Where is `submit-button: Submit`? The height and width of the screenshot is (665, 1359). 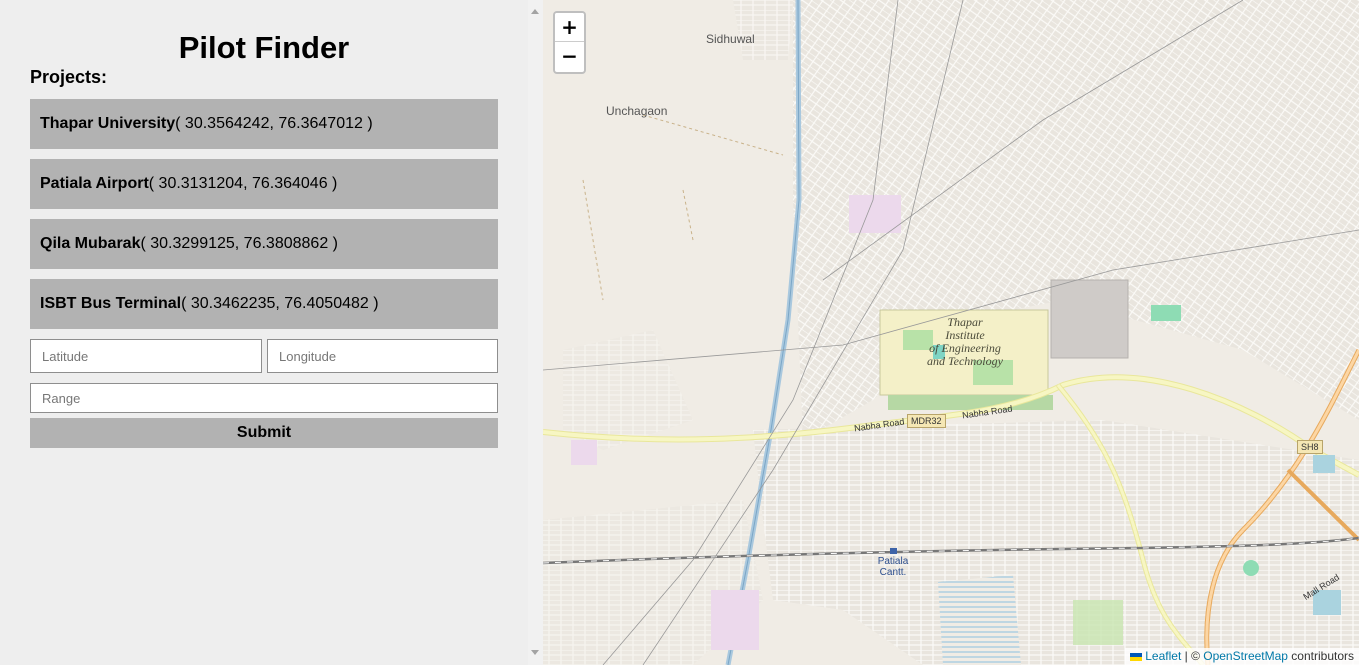
submit-button: Submit is located at coordinates (264, 433).